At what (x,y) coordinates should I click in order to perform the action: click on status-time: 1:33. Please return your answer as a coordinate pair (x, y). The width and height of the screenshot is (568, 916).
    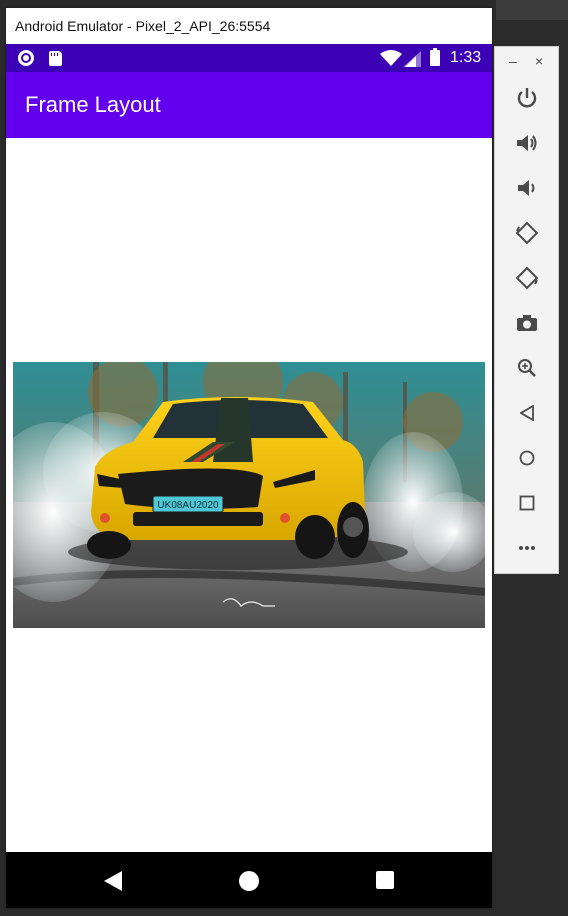
    Looking at the image, I should click on (466, 57).